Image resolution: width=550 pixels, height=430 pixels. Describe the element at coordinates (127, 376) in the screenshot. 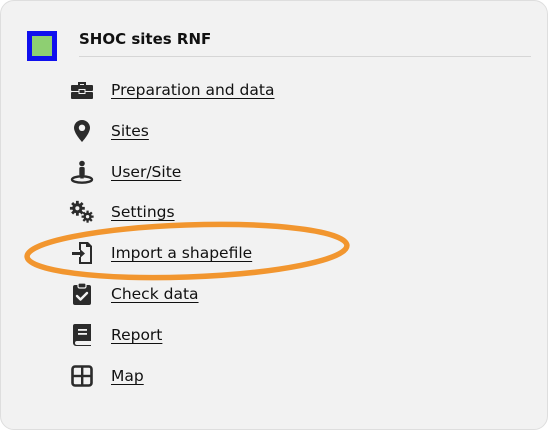

I see `menu-item-label: Map` at that location.